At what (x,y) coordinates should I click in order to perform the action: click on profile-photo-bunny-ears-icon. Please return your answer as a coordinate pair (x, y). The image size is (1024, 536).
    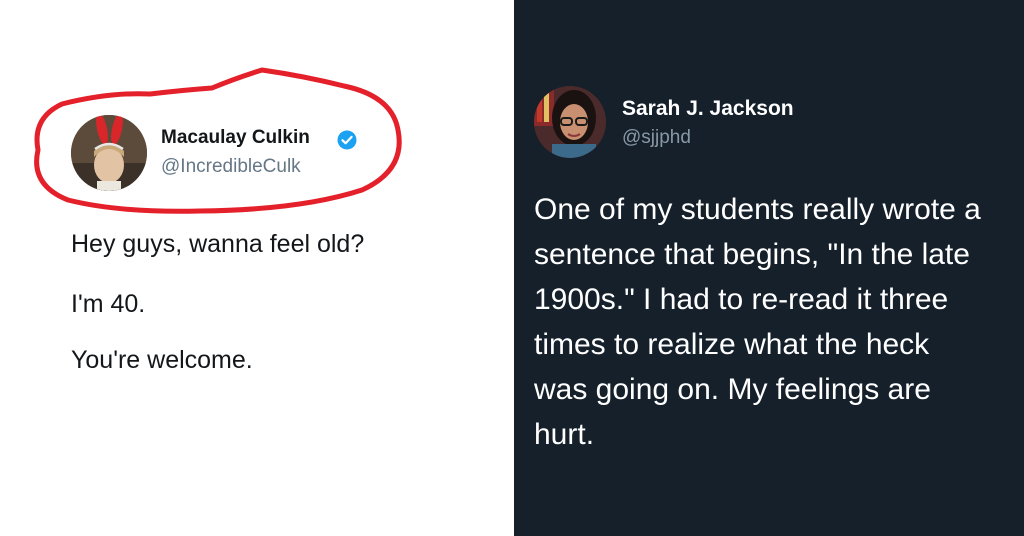
    Looking at the image, I should click on (109, 153).